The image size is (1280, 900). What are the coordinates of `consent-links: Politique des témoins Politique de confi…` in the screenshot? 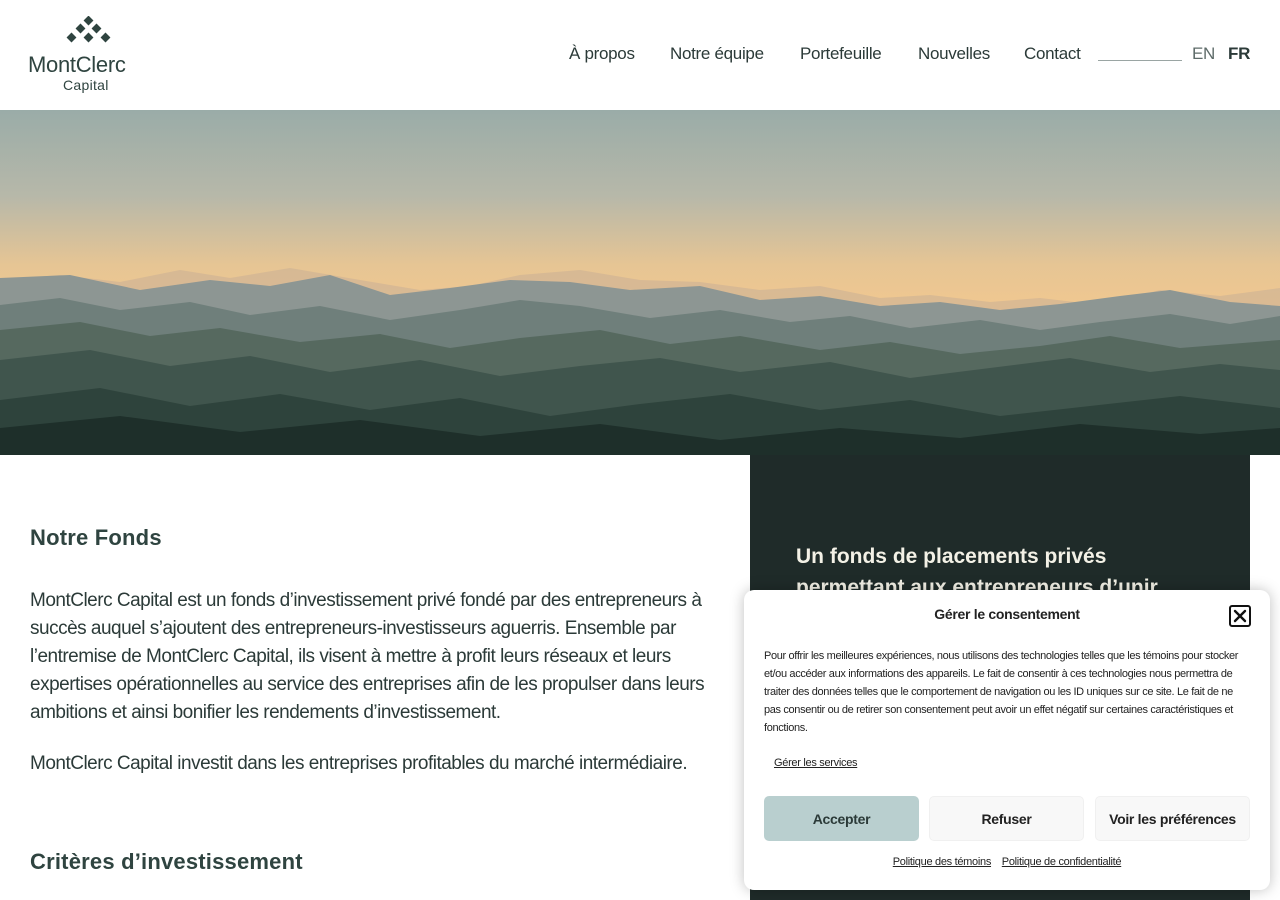 It's located at (1007, 862).